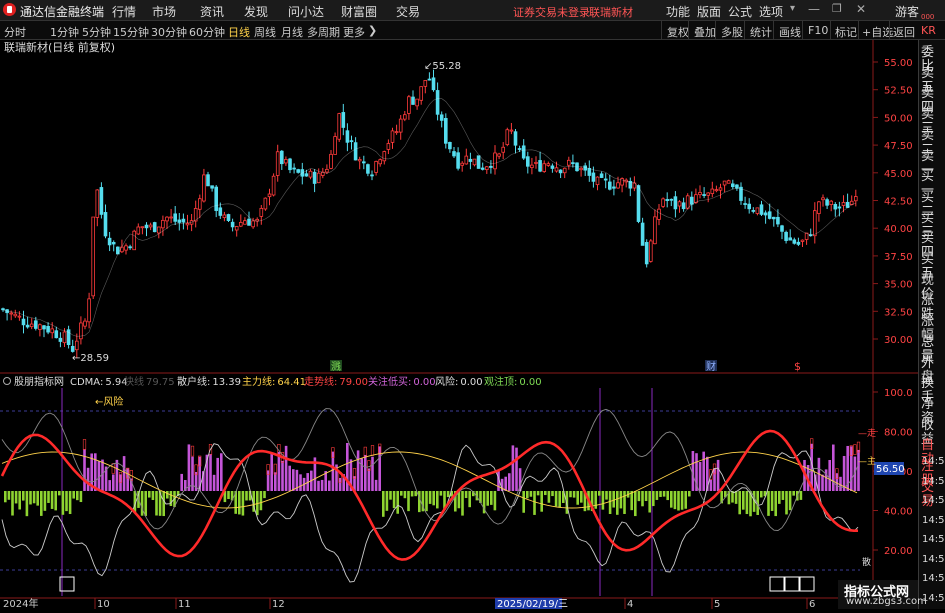 The height and width of the screenshot is (613, 945). Describe the element at coordinates (209, 381) in the screenshot. I see `svg-text:散户线:13.39: 散户线: 13.39` at that location.